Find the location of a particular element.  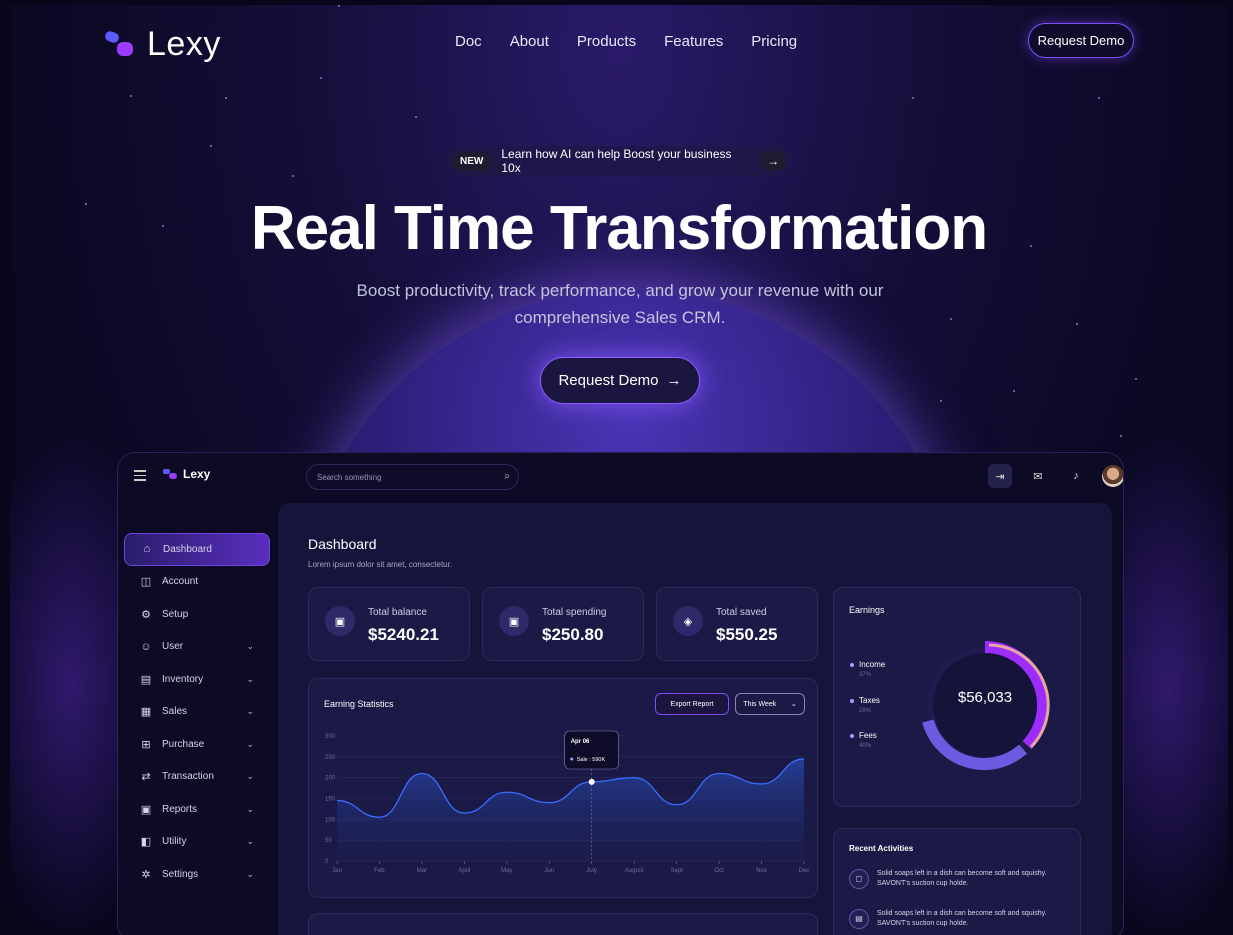

x-tick-label: Jun is located at coordinates (549, 871).